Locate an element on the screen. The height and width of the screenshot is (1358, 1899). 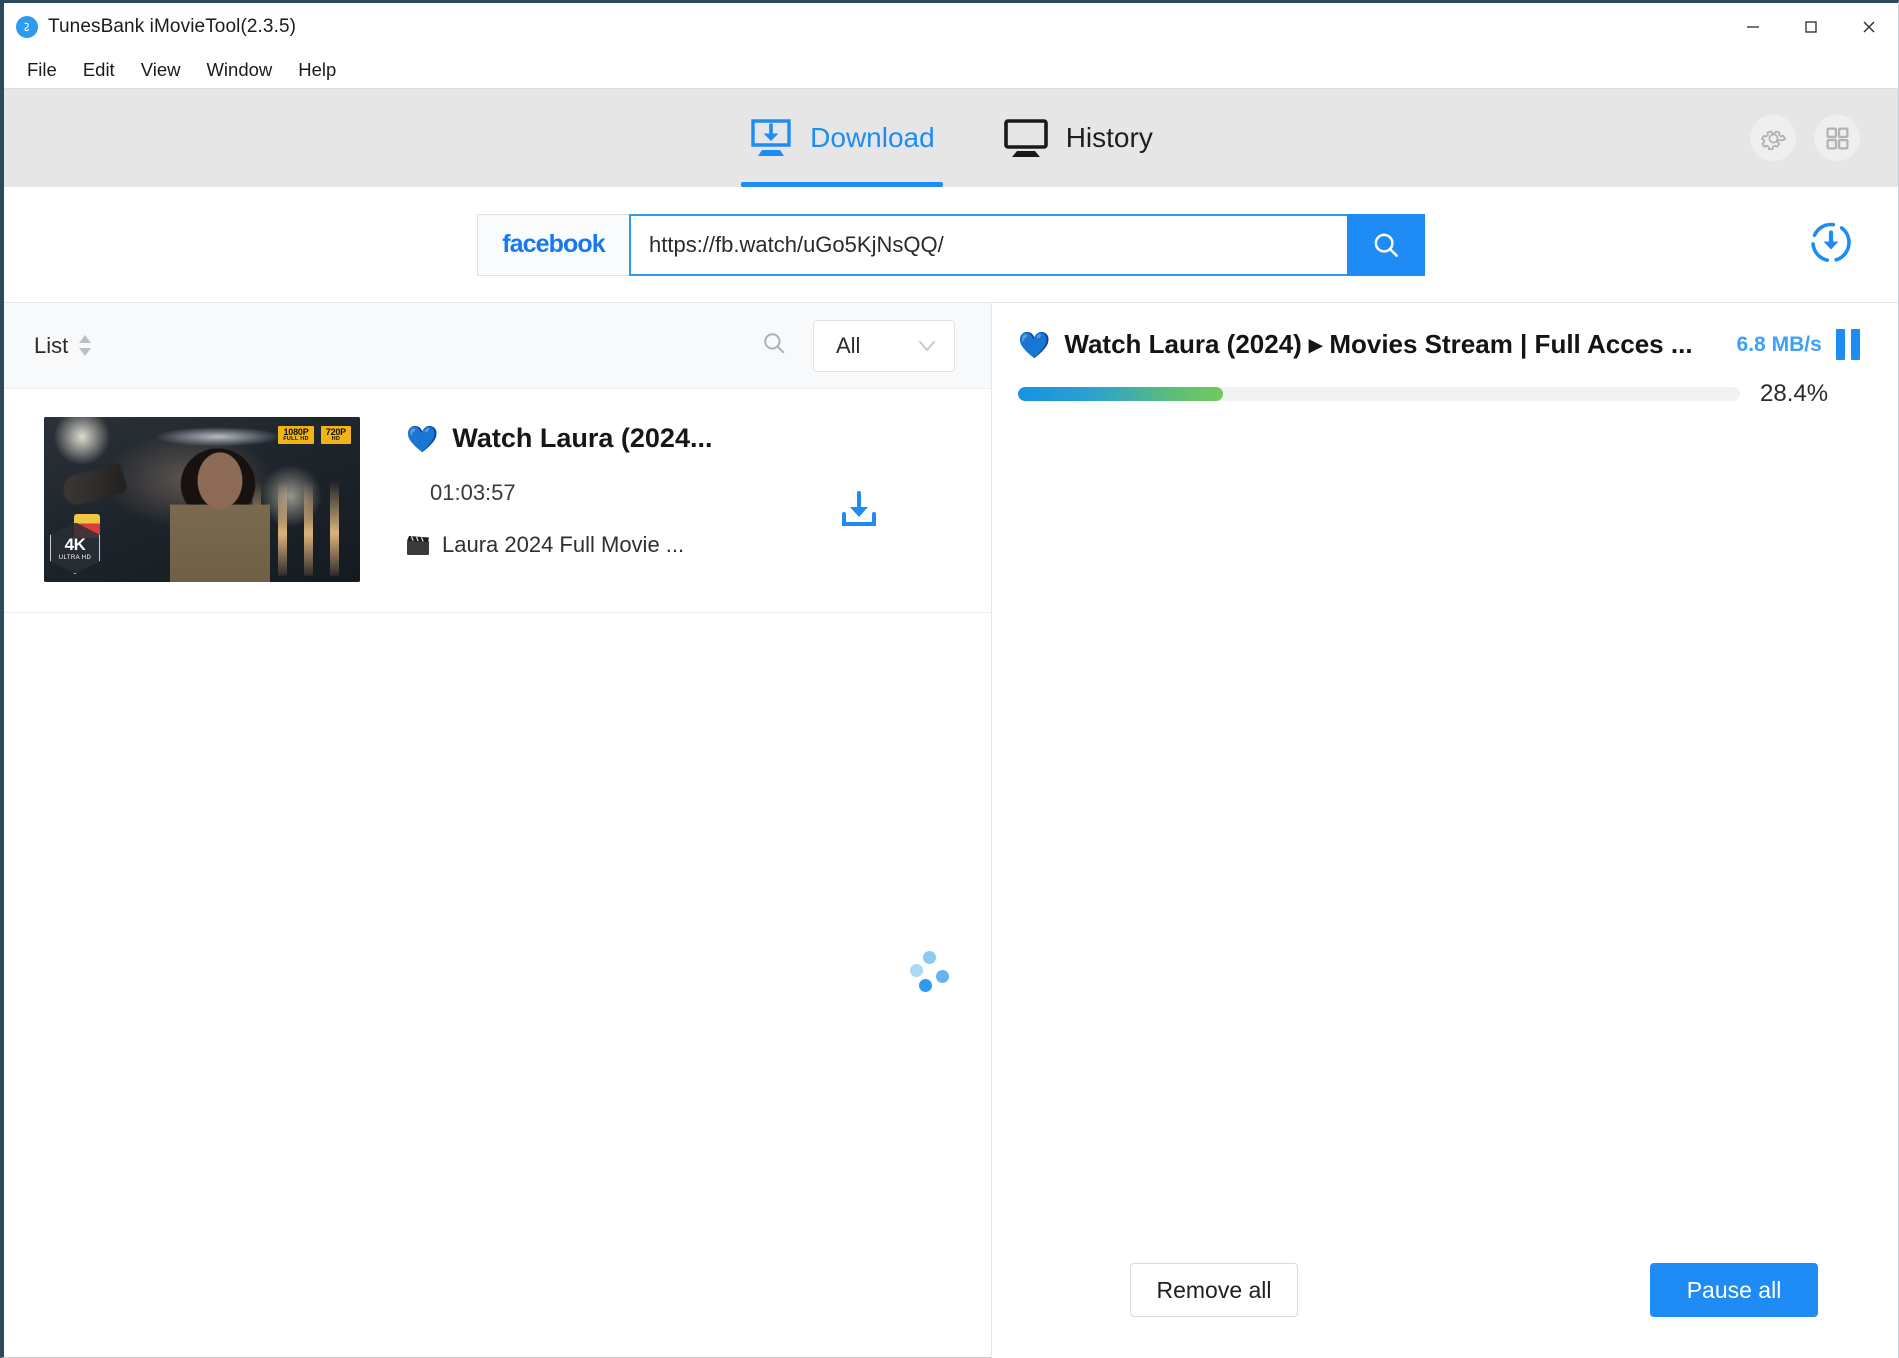
remove-all-button: Remove all is located at coordinates (1214, 1290).